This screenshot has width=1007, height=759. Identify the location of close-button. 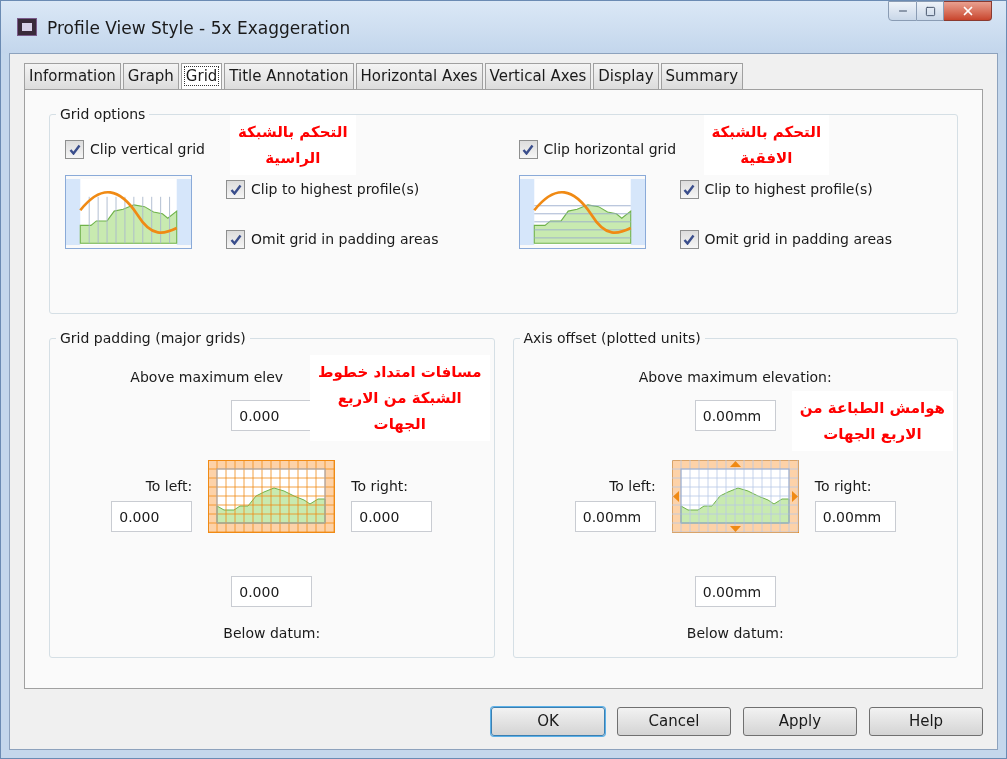
(968, 11).